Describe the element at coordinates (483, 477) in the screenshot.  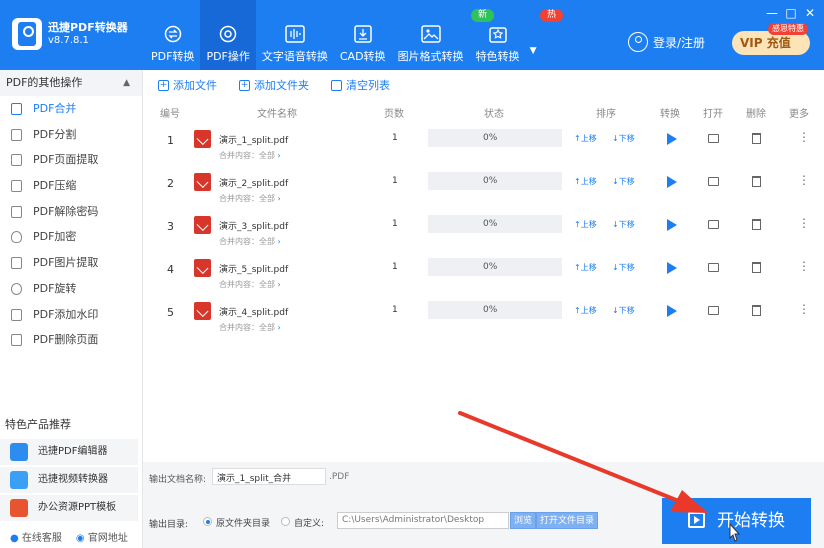
I see `output-name-bar: 输出文档名称: 演示_1_split_合并 .PDF` at that location.